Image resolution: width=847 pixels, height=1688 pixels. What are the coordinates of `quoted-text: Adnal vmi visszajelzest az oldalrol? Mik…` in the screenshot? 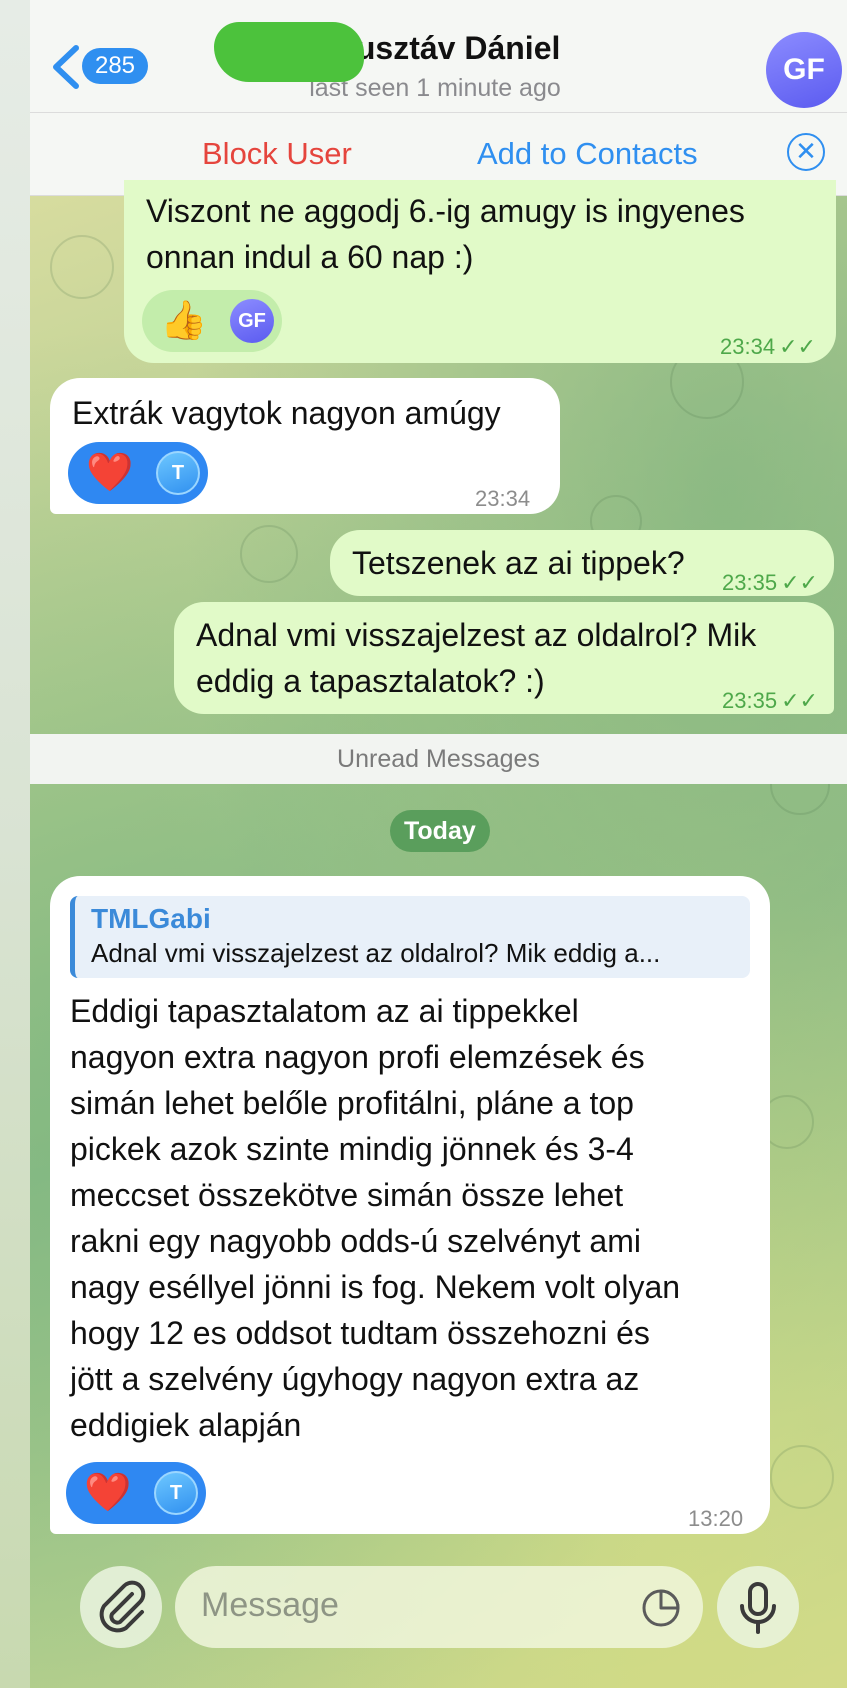 It's located at (376, 953).